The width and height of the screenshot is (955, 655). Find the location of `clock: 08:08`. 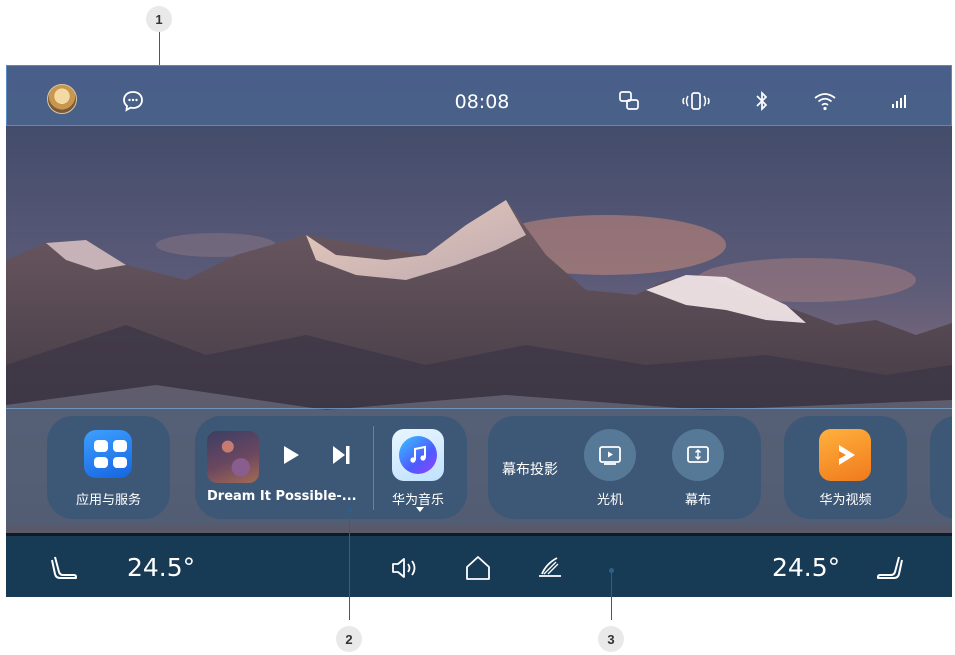

clock: 08:08 is located at coordinates (482, 102).